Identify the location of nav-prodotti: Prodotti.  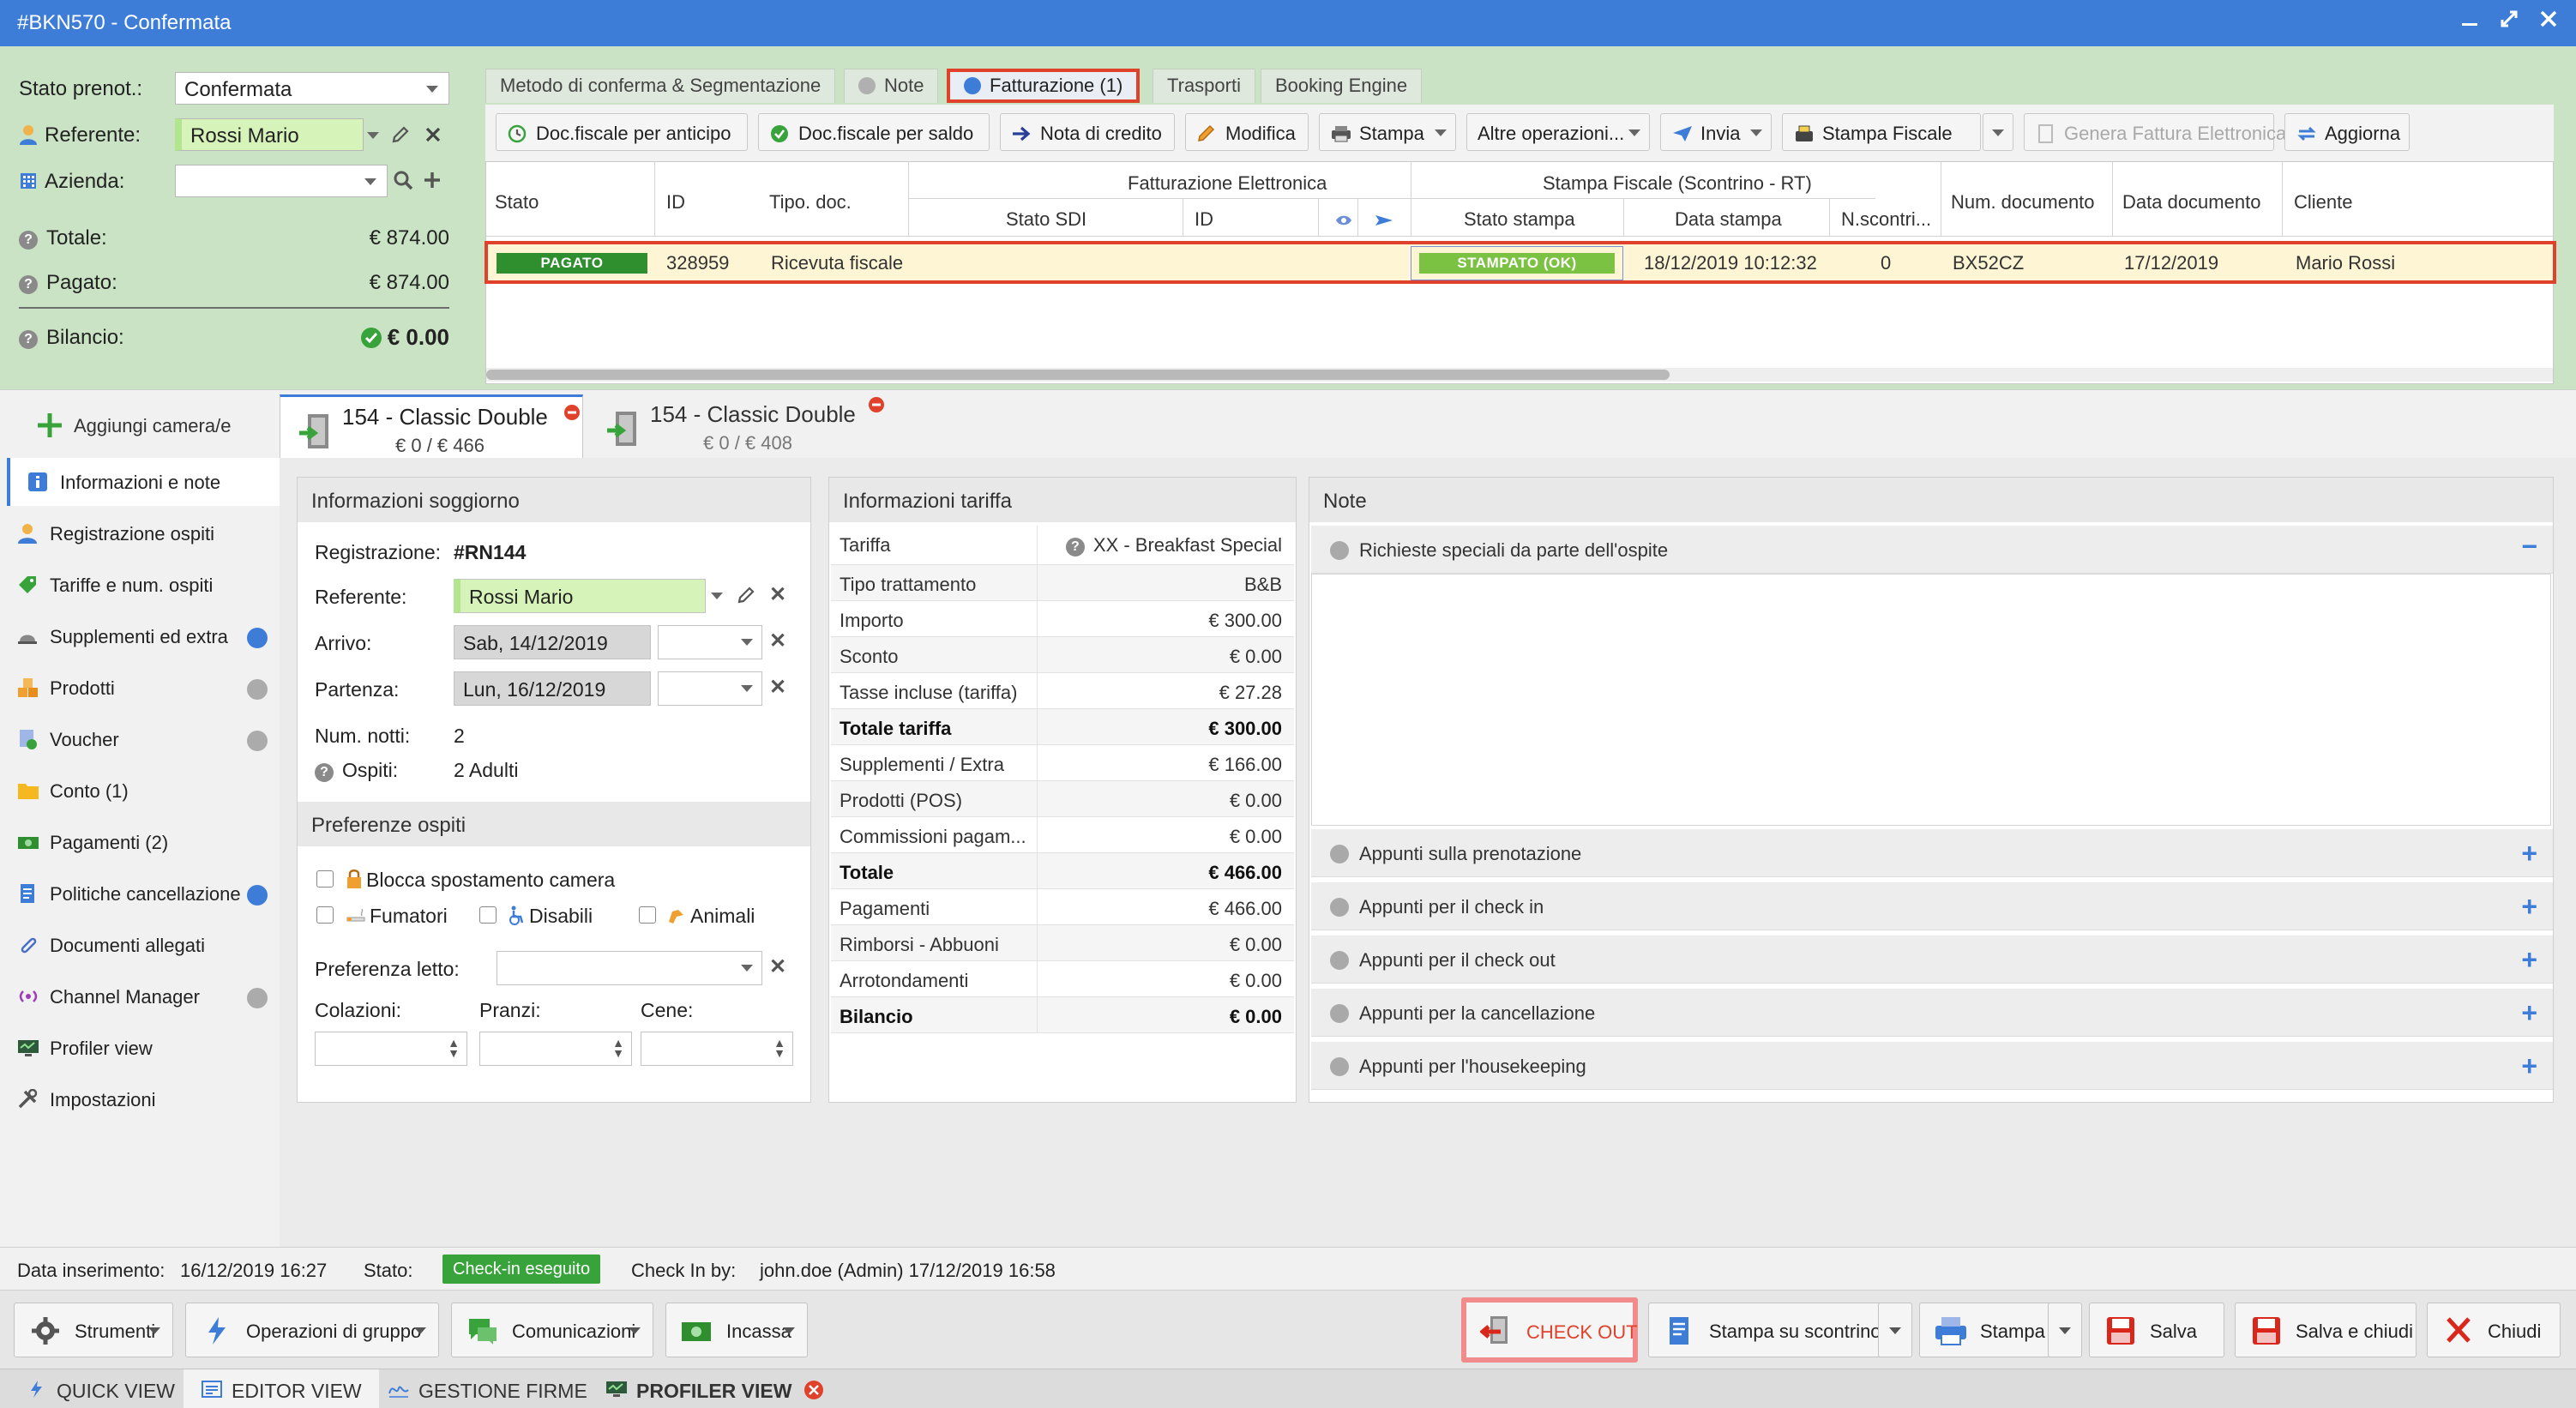
(140, 688).